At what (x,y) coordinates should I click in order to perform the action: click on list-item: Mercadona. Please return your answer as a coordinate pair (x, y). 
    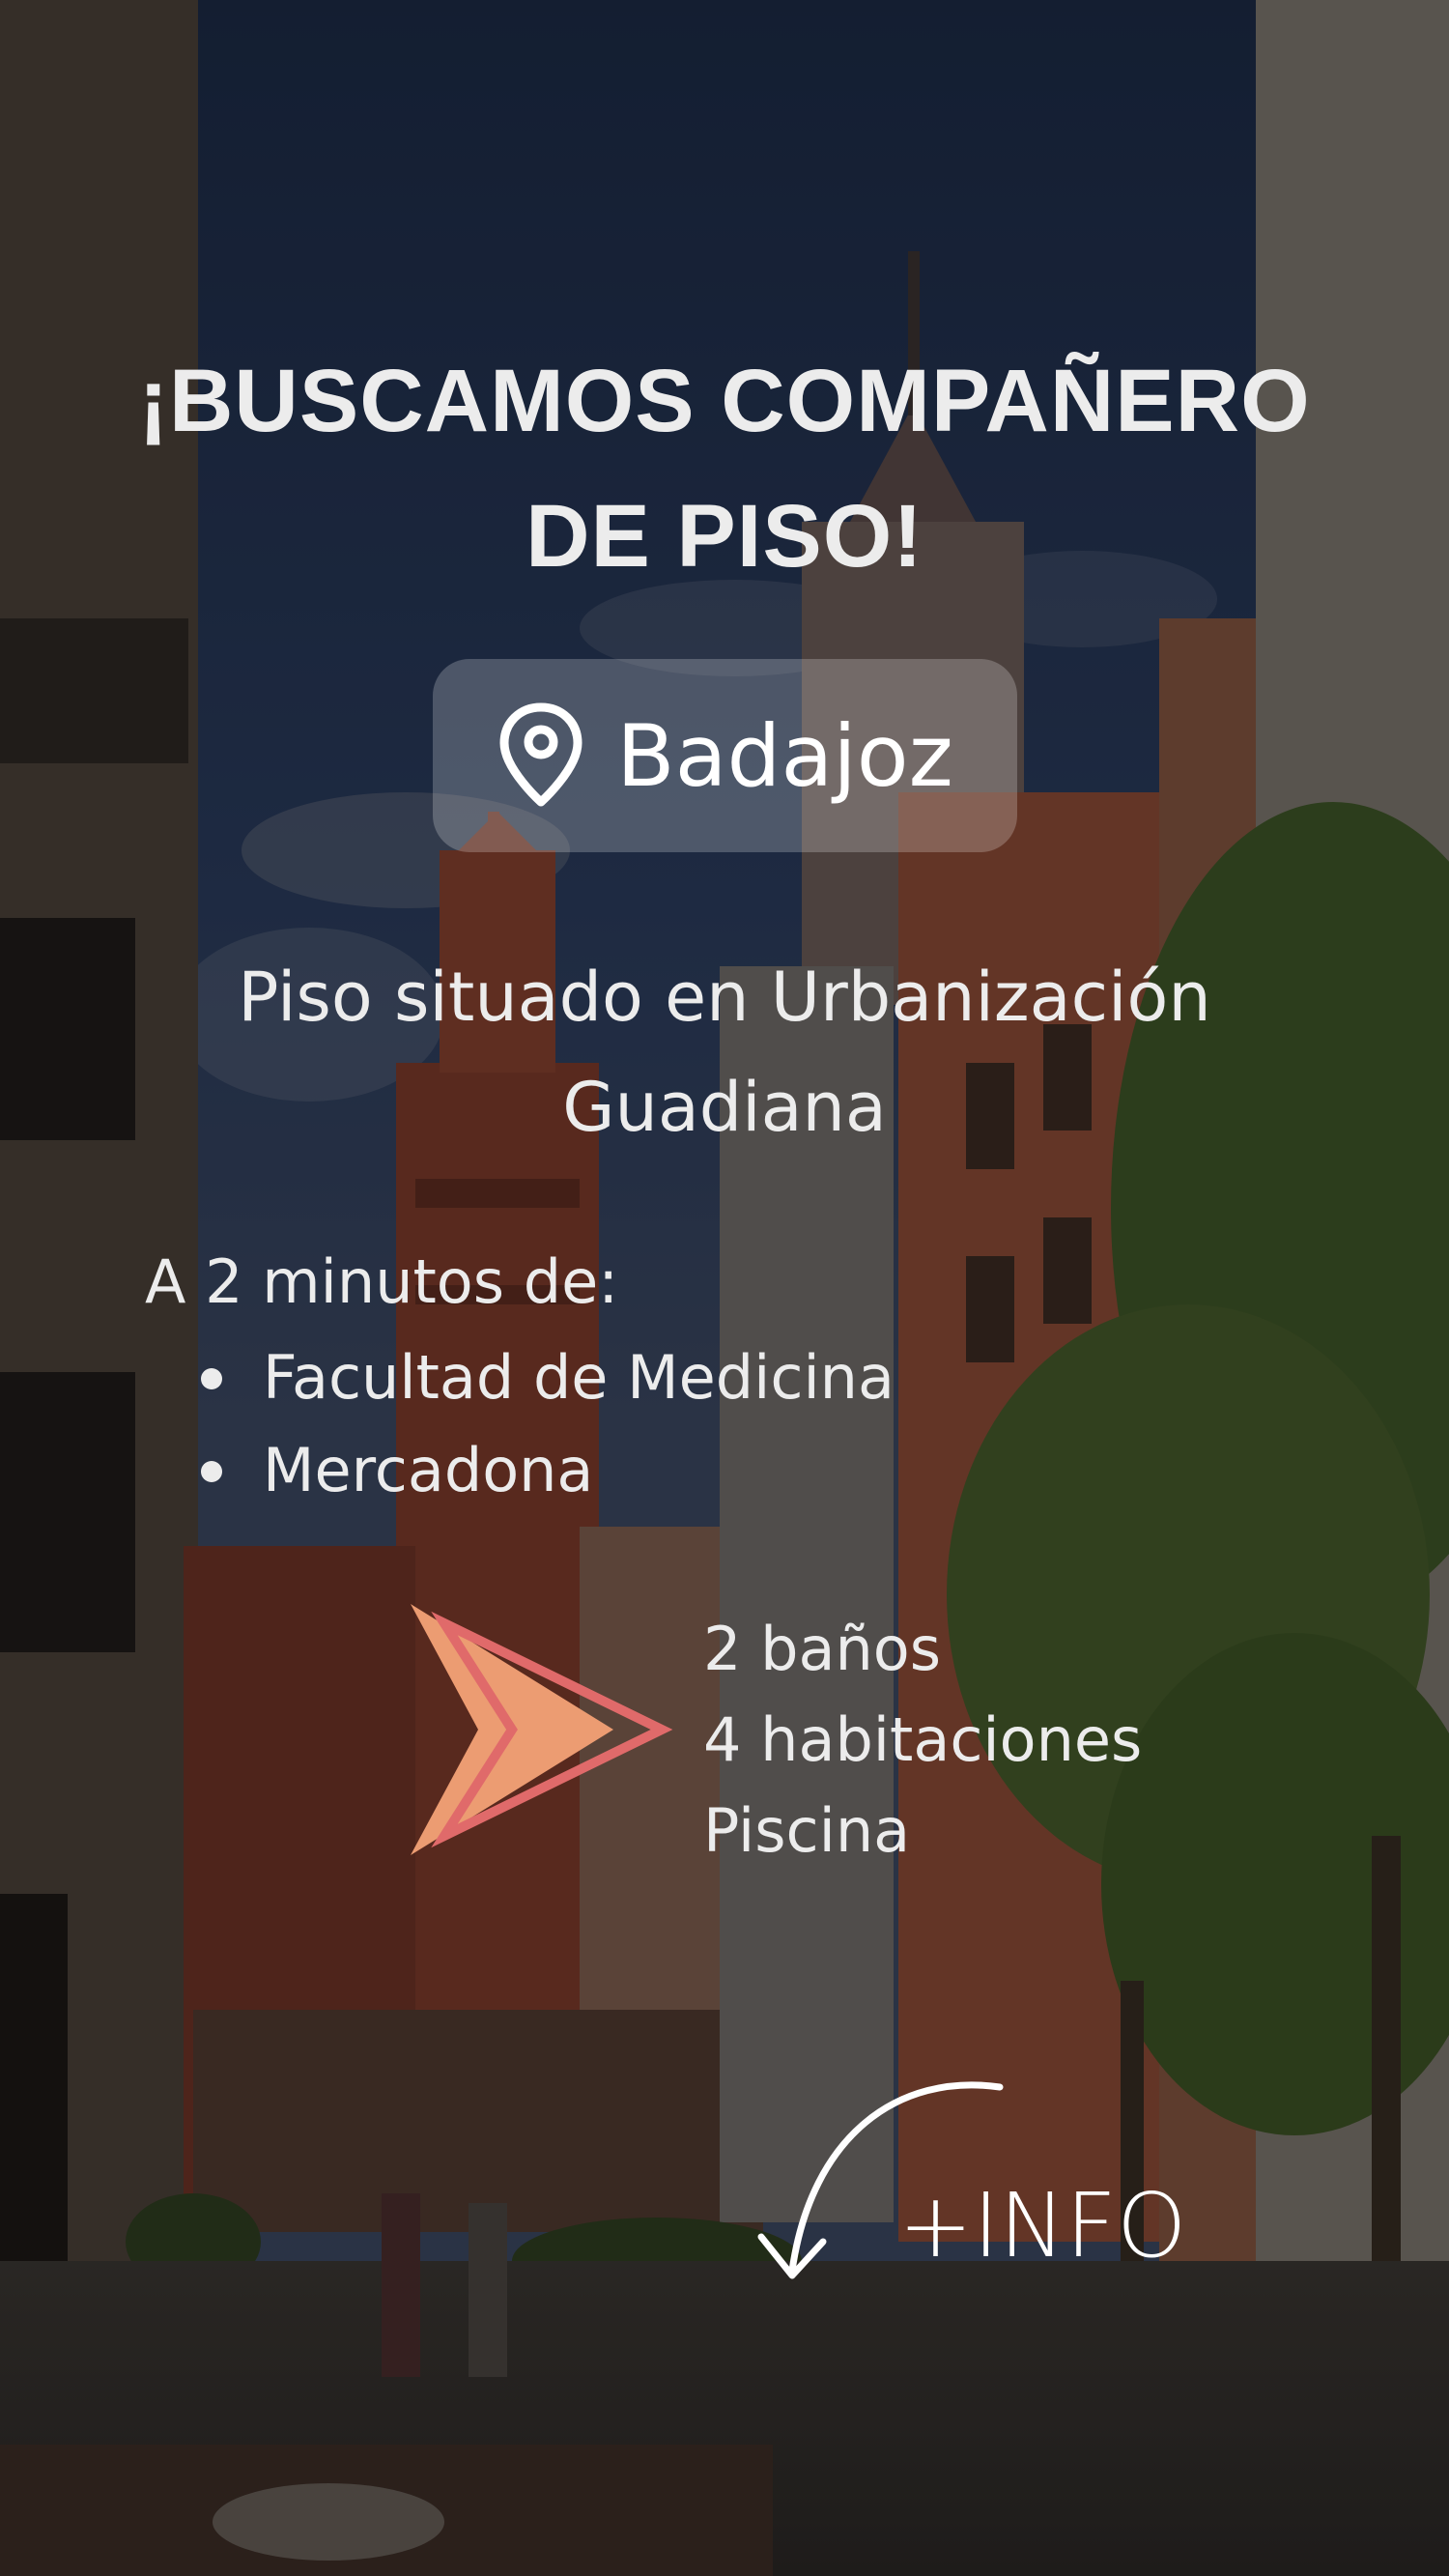
    Looking at the image, I should click on (548, 1471).